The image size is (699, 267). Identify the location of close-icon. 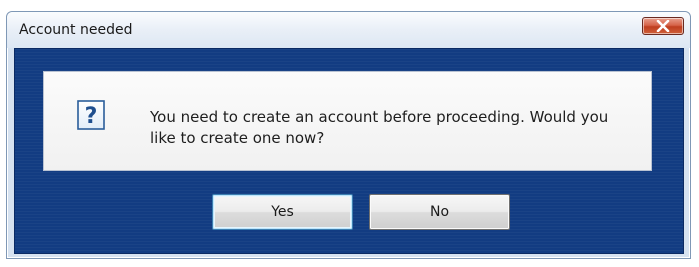
(663, 26).